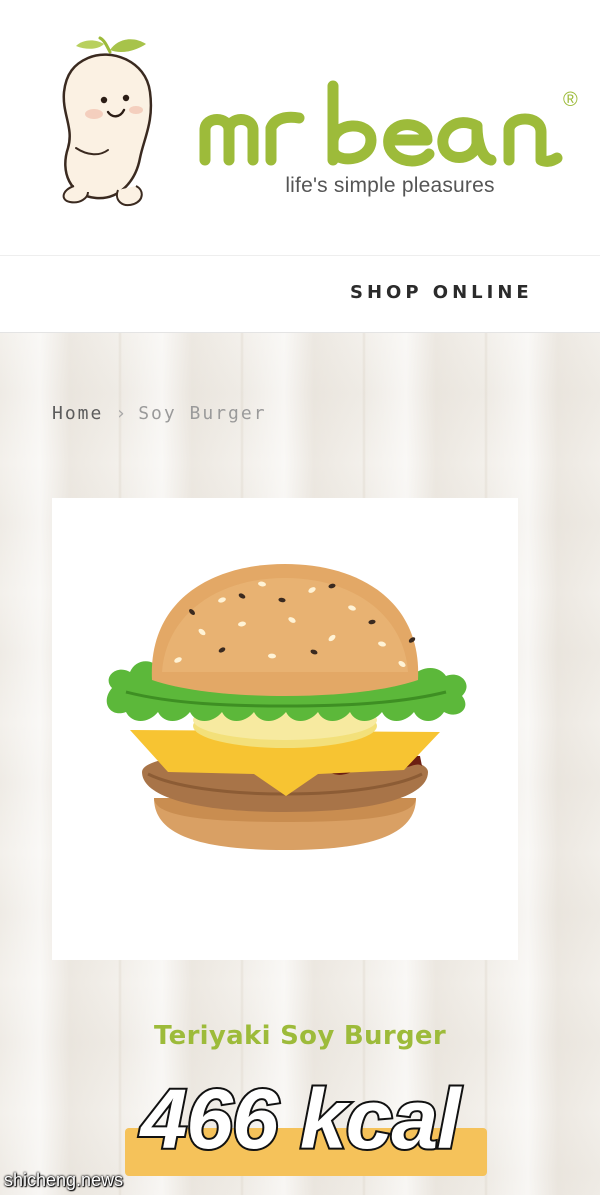 Image resolution: width=600 pixels, height=1195 pixels. I want to click on breadcrumb-home-link: Home, so click(77, 413).